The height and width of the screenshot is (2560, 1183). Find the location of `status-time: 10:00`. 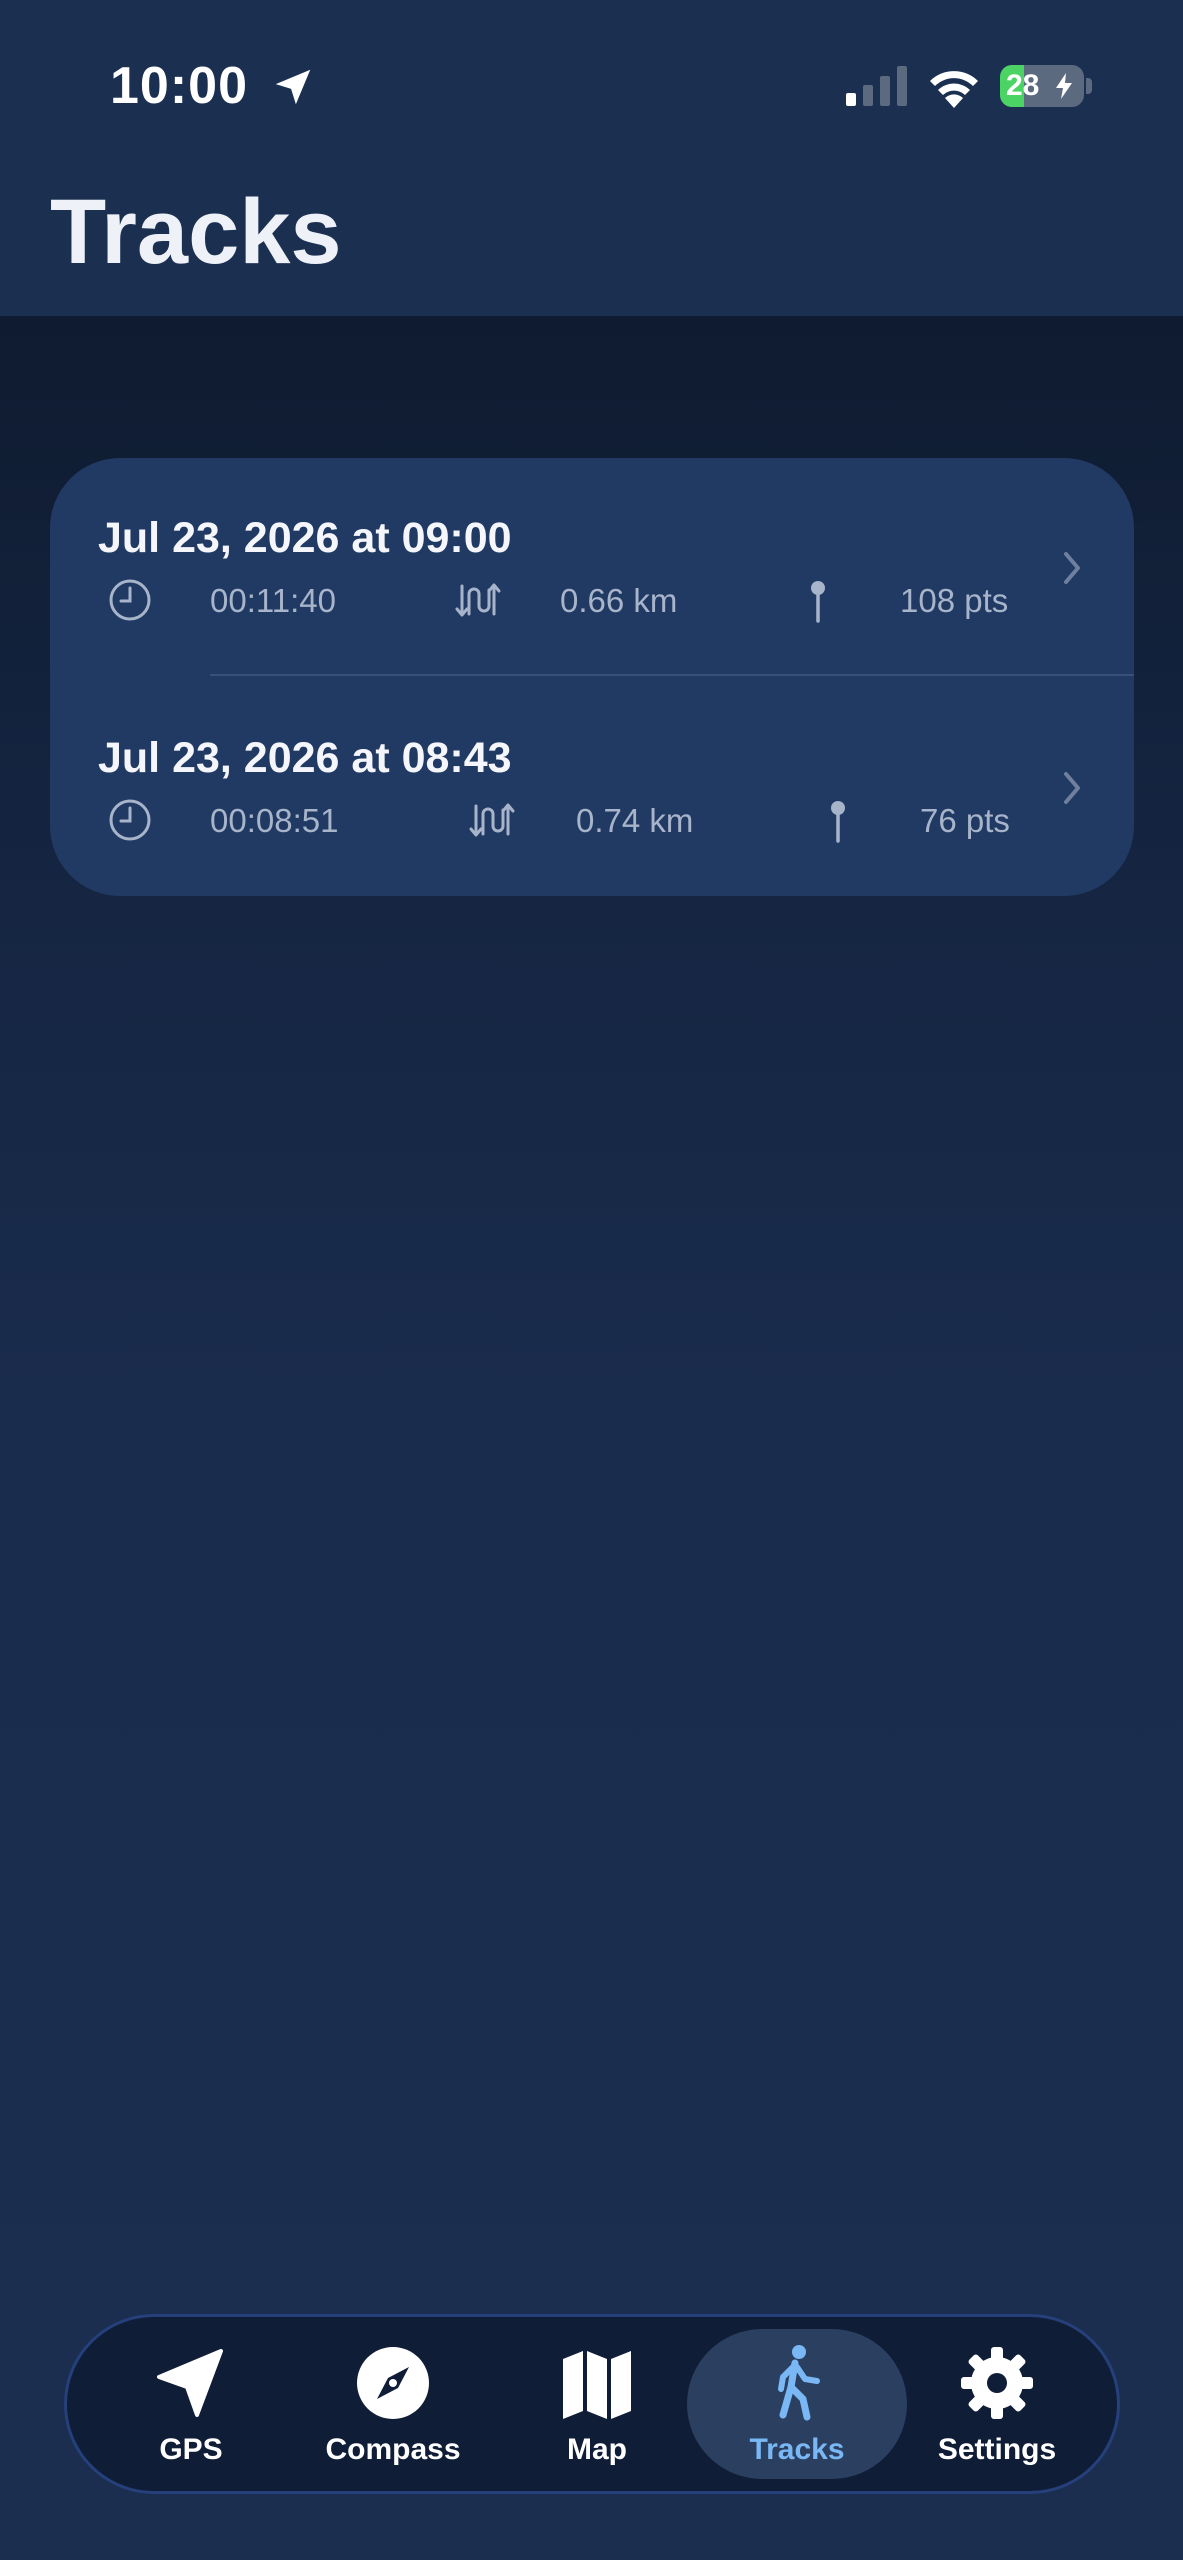

status-time: 10:00 is located at coordinates (179, 86).